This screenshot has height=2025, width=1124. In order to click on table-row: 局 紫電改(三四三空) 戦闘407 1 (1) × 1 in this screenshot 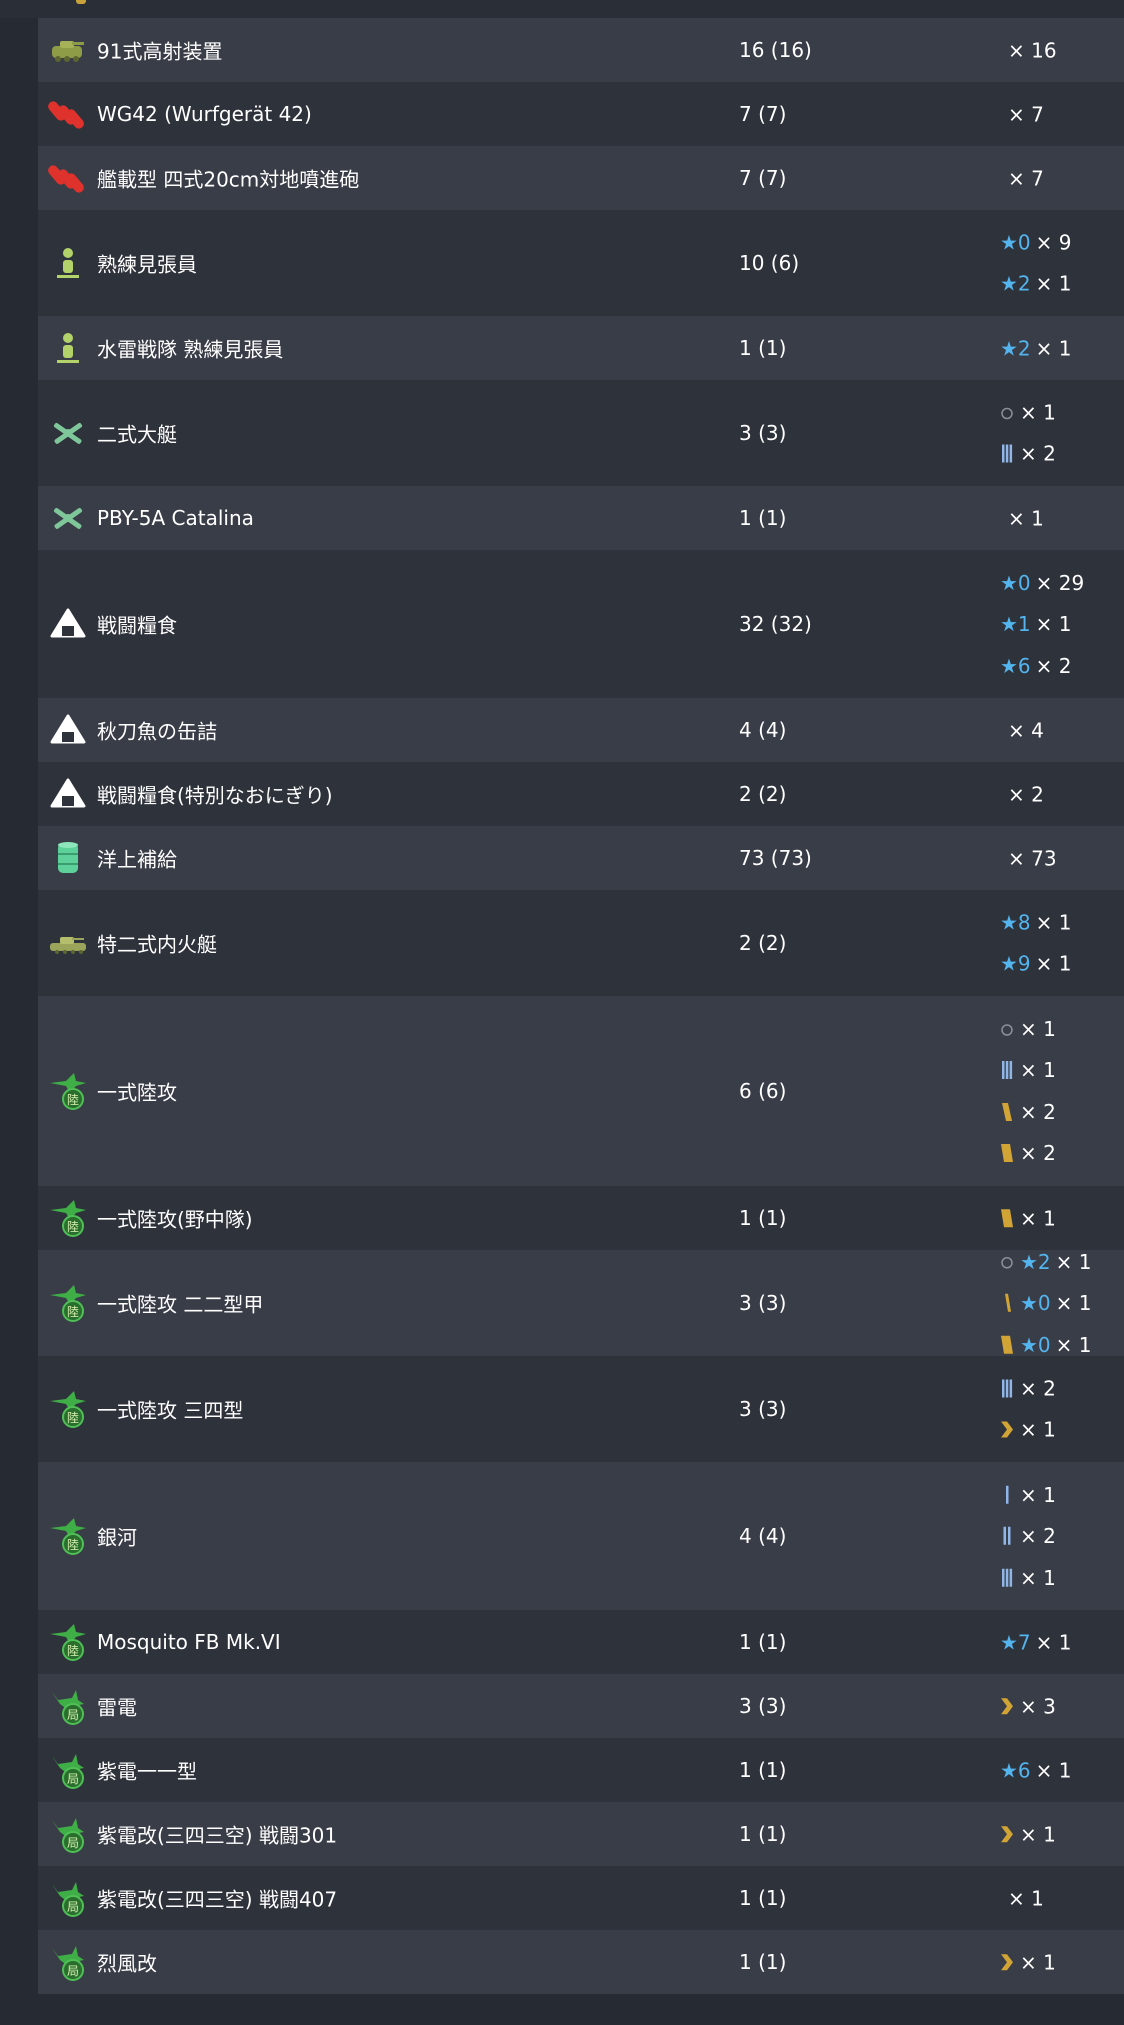, I will do `click(581, 1898)`.